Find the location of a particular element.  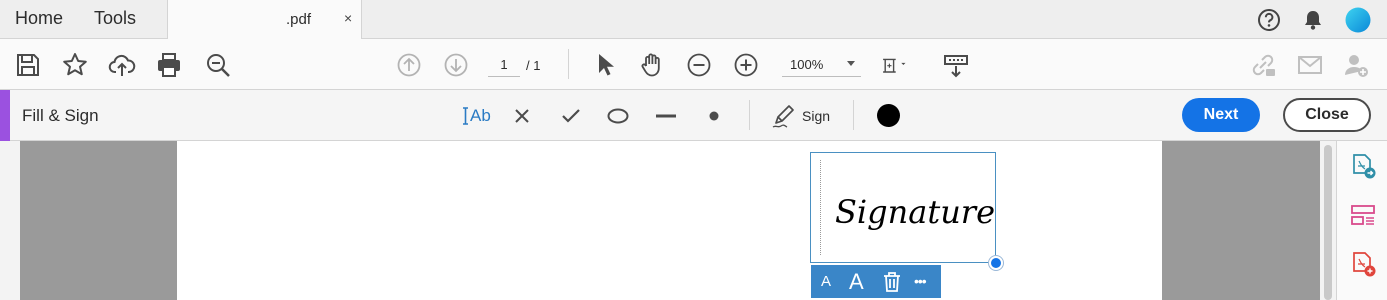

tab-bar: Home Tools .pdf × is located at coordinates (693, 20).